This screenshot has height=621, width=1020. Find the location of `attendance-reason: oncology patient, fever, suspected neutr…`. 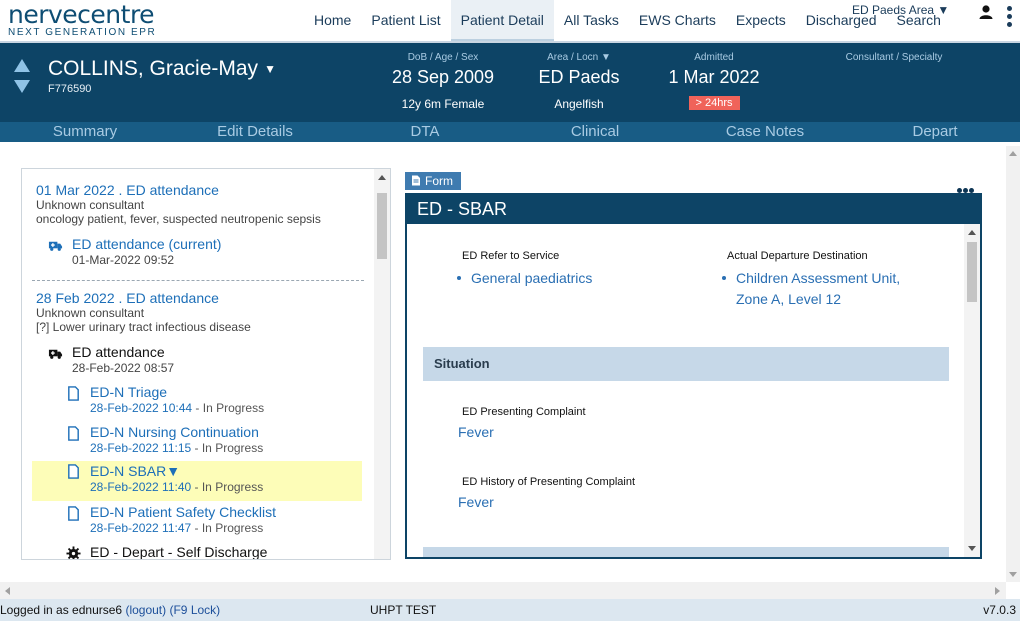

attendance-reason: oncology patient, fever, suspected neutr… is located at coordinates (178, 219).